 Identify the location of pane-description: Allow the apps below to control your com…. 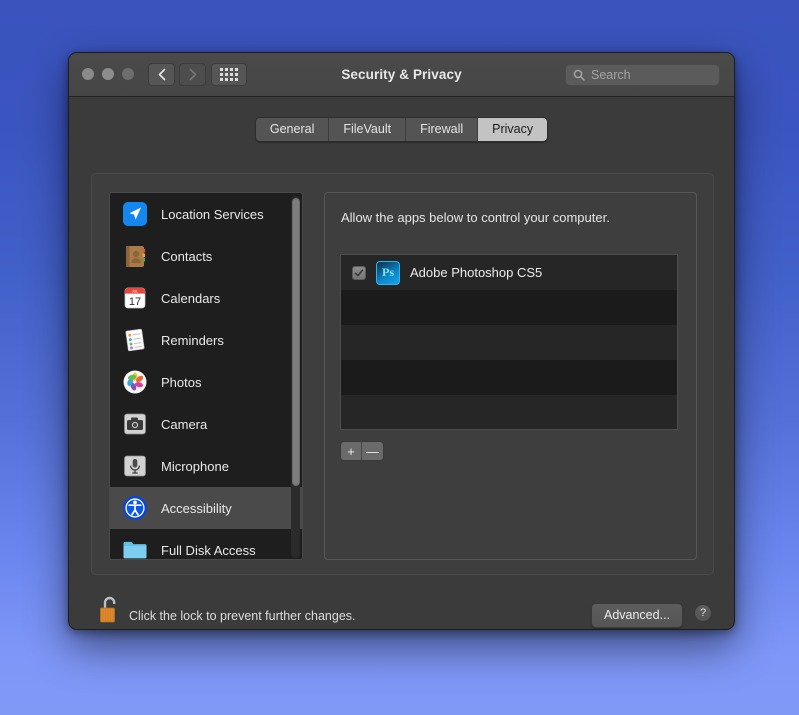
(475, 217).